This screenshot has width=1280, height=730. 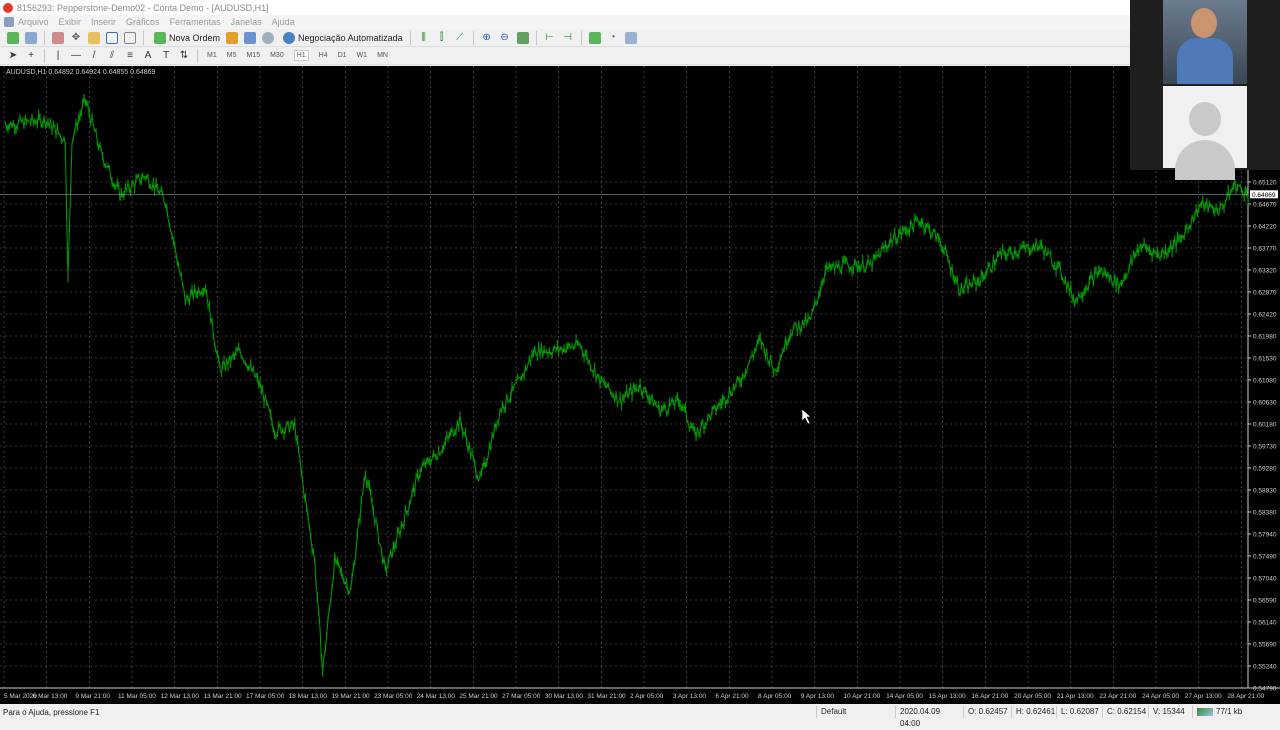 What do you see at coordinates (253, 55) in the screenshot?
I see `timeframe-m15: M15` at bounding box center [253, 55].